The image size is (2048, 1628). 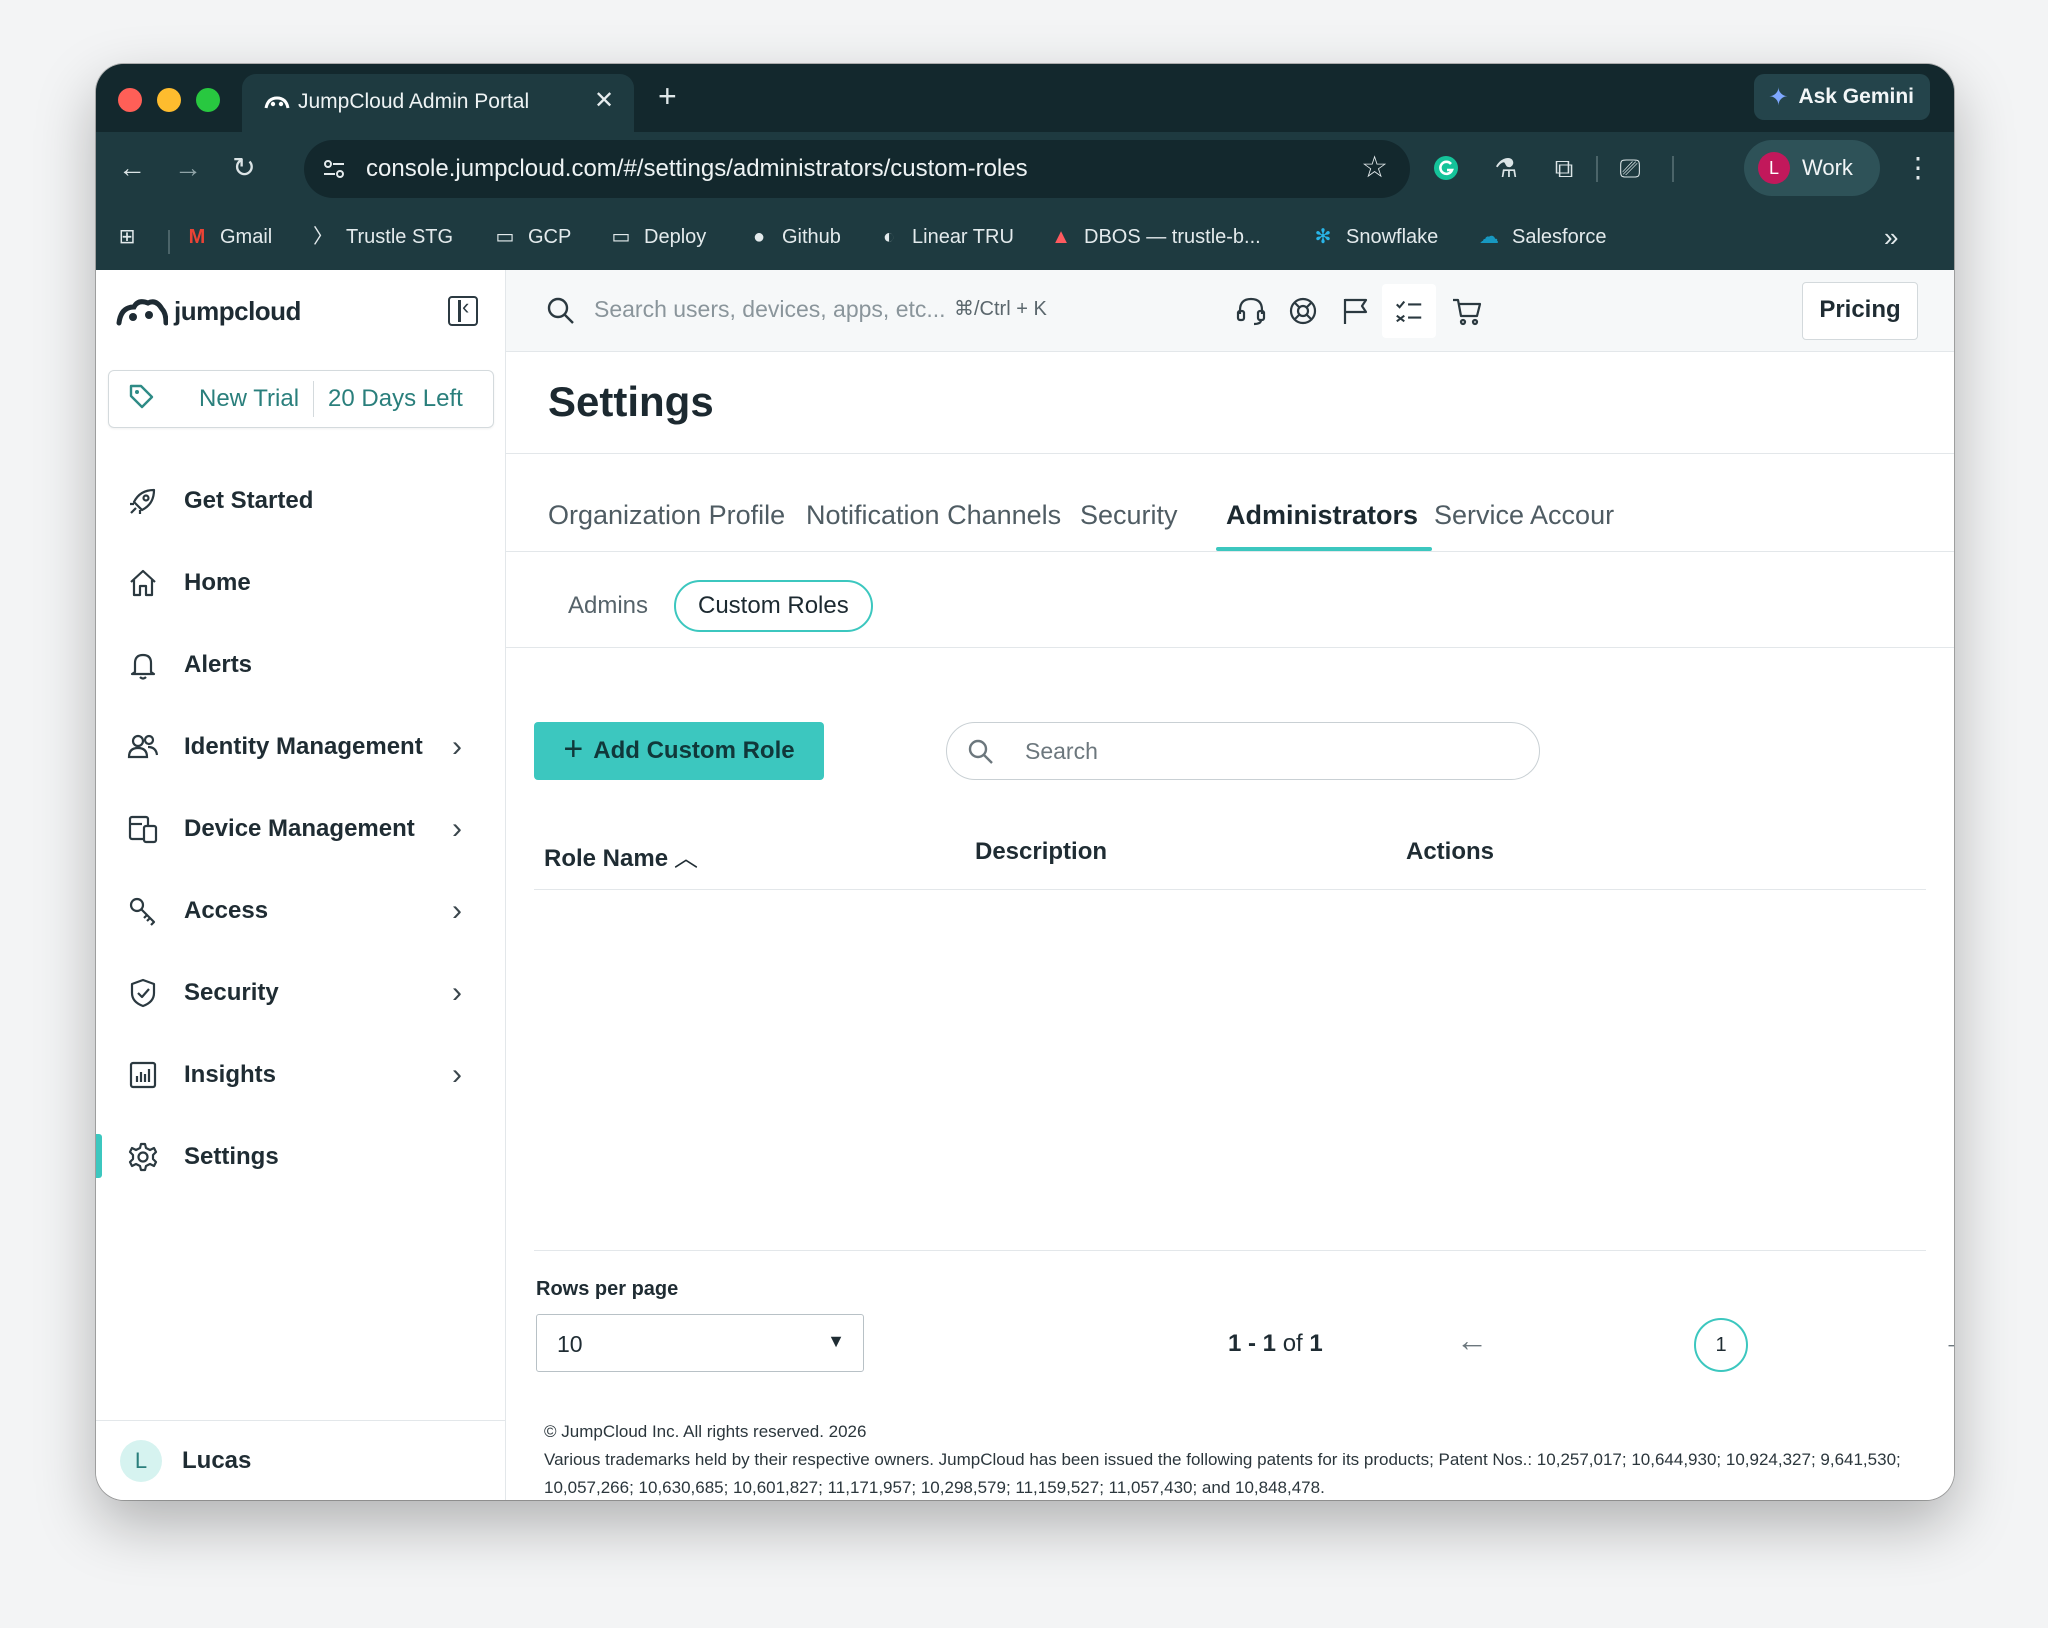 I want to click on headset-icon, so click(x=1251, y=311).